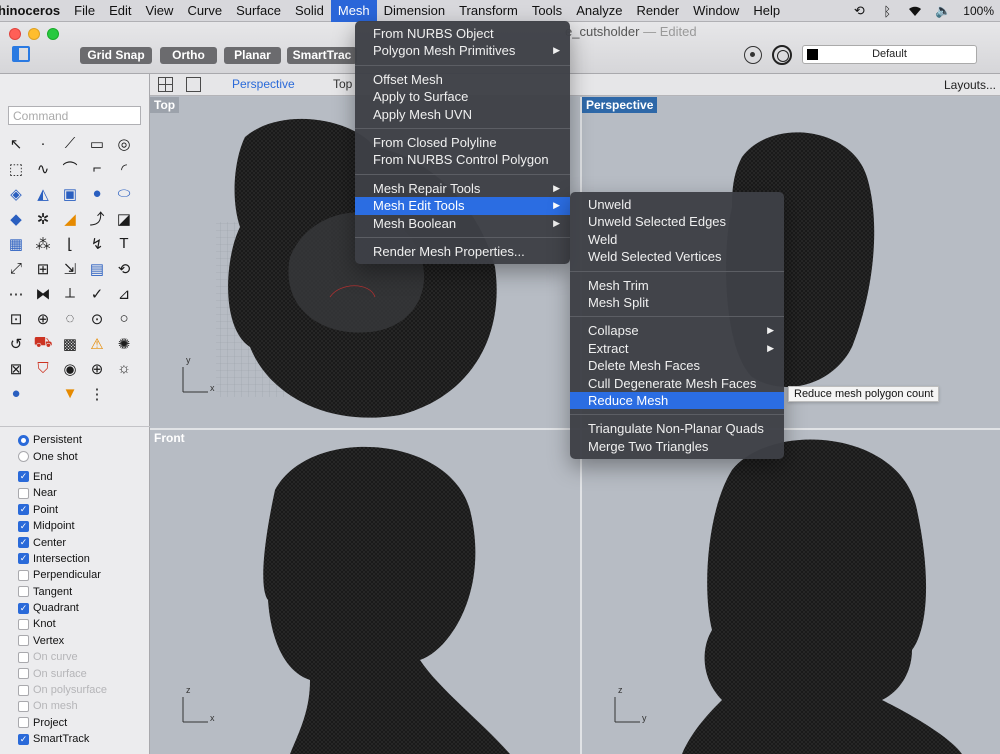 The width and height of the screenshot is (1000, 754). I want to click on shield-icon: ⛉, so click(43, 368).